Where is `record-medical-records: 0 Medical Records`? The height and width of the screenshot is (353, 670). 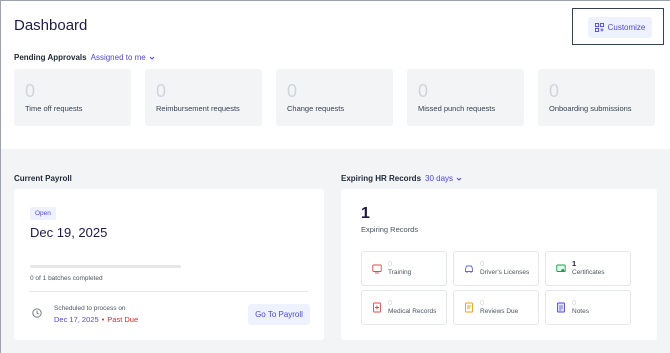 record-medical-records: 0 Medical Records is located at coordinates (404, 307).